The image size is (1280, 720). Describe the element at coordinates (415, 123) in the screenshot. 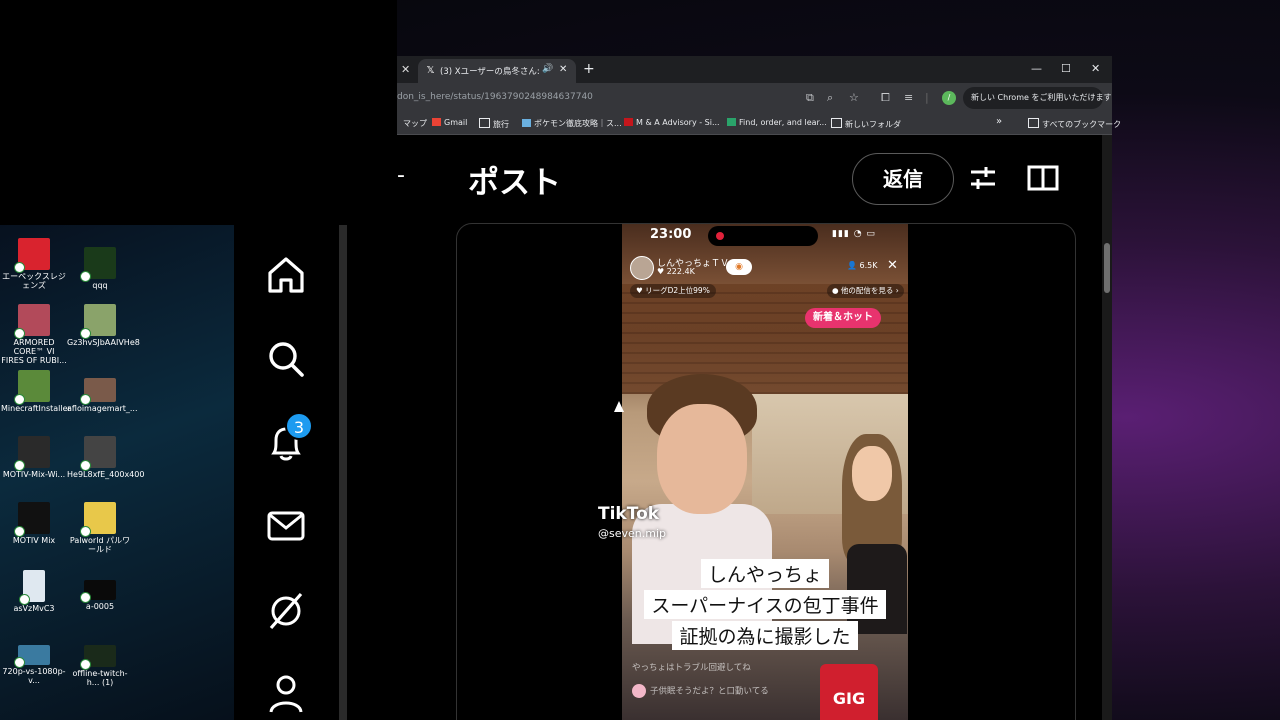

I see `bookmark-maps: マップ` at that location.